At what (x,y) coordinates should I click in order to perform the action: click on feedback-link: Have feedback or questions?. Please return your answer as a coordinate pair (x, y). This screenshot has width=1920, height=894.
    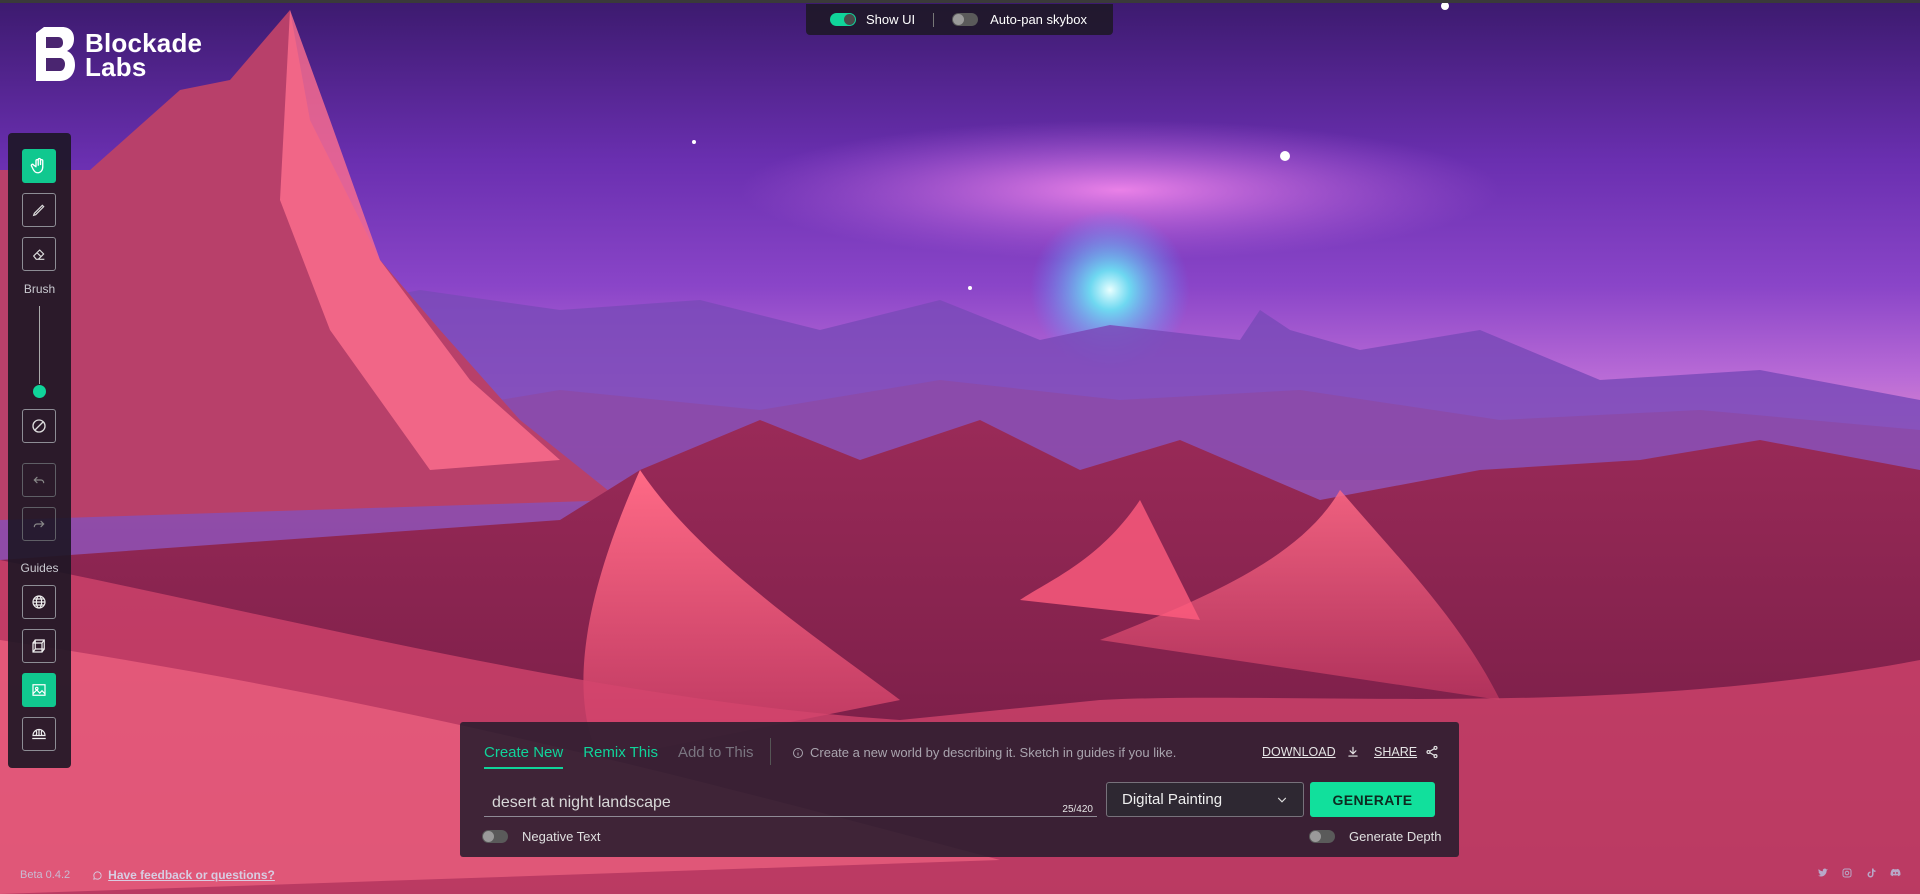
    Looking at the image, I should click on (183, 875).